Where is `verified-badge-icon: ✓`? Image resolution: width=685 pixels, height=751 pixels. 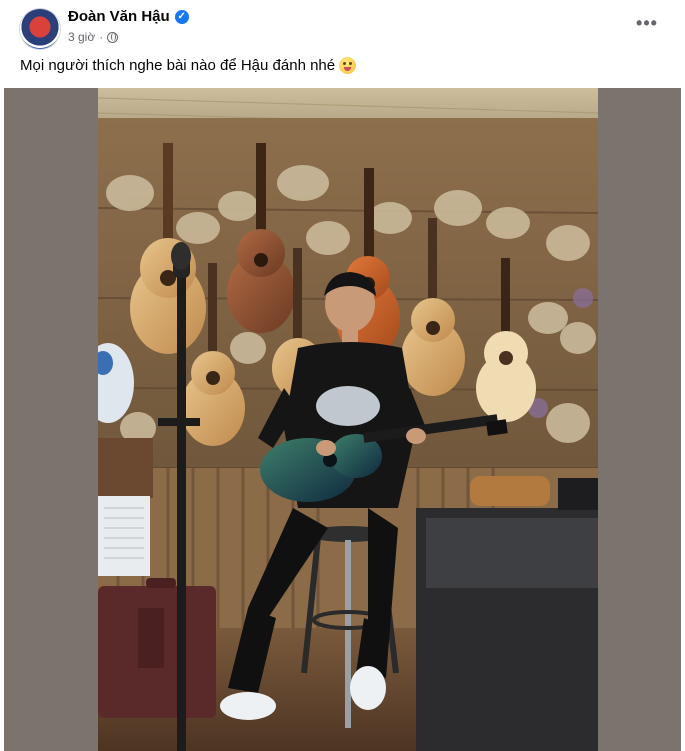
verified-badge-icon: ✓ is located at coordinates (181, 16).